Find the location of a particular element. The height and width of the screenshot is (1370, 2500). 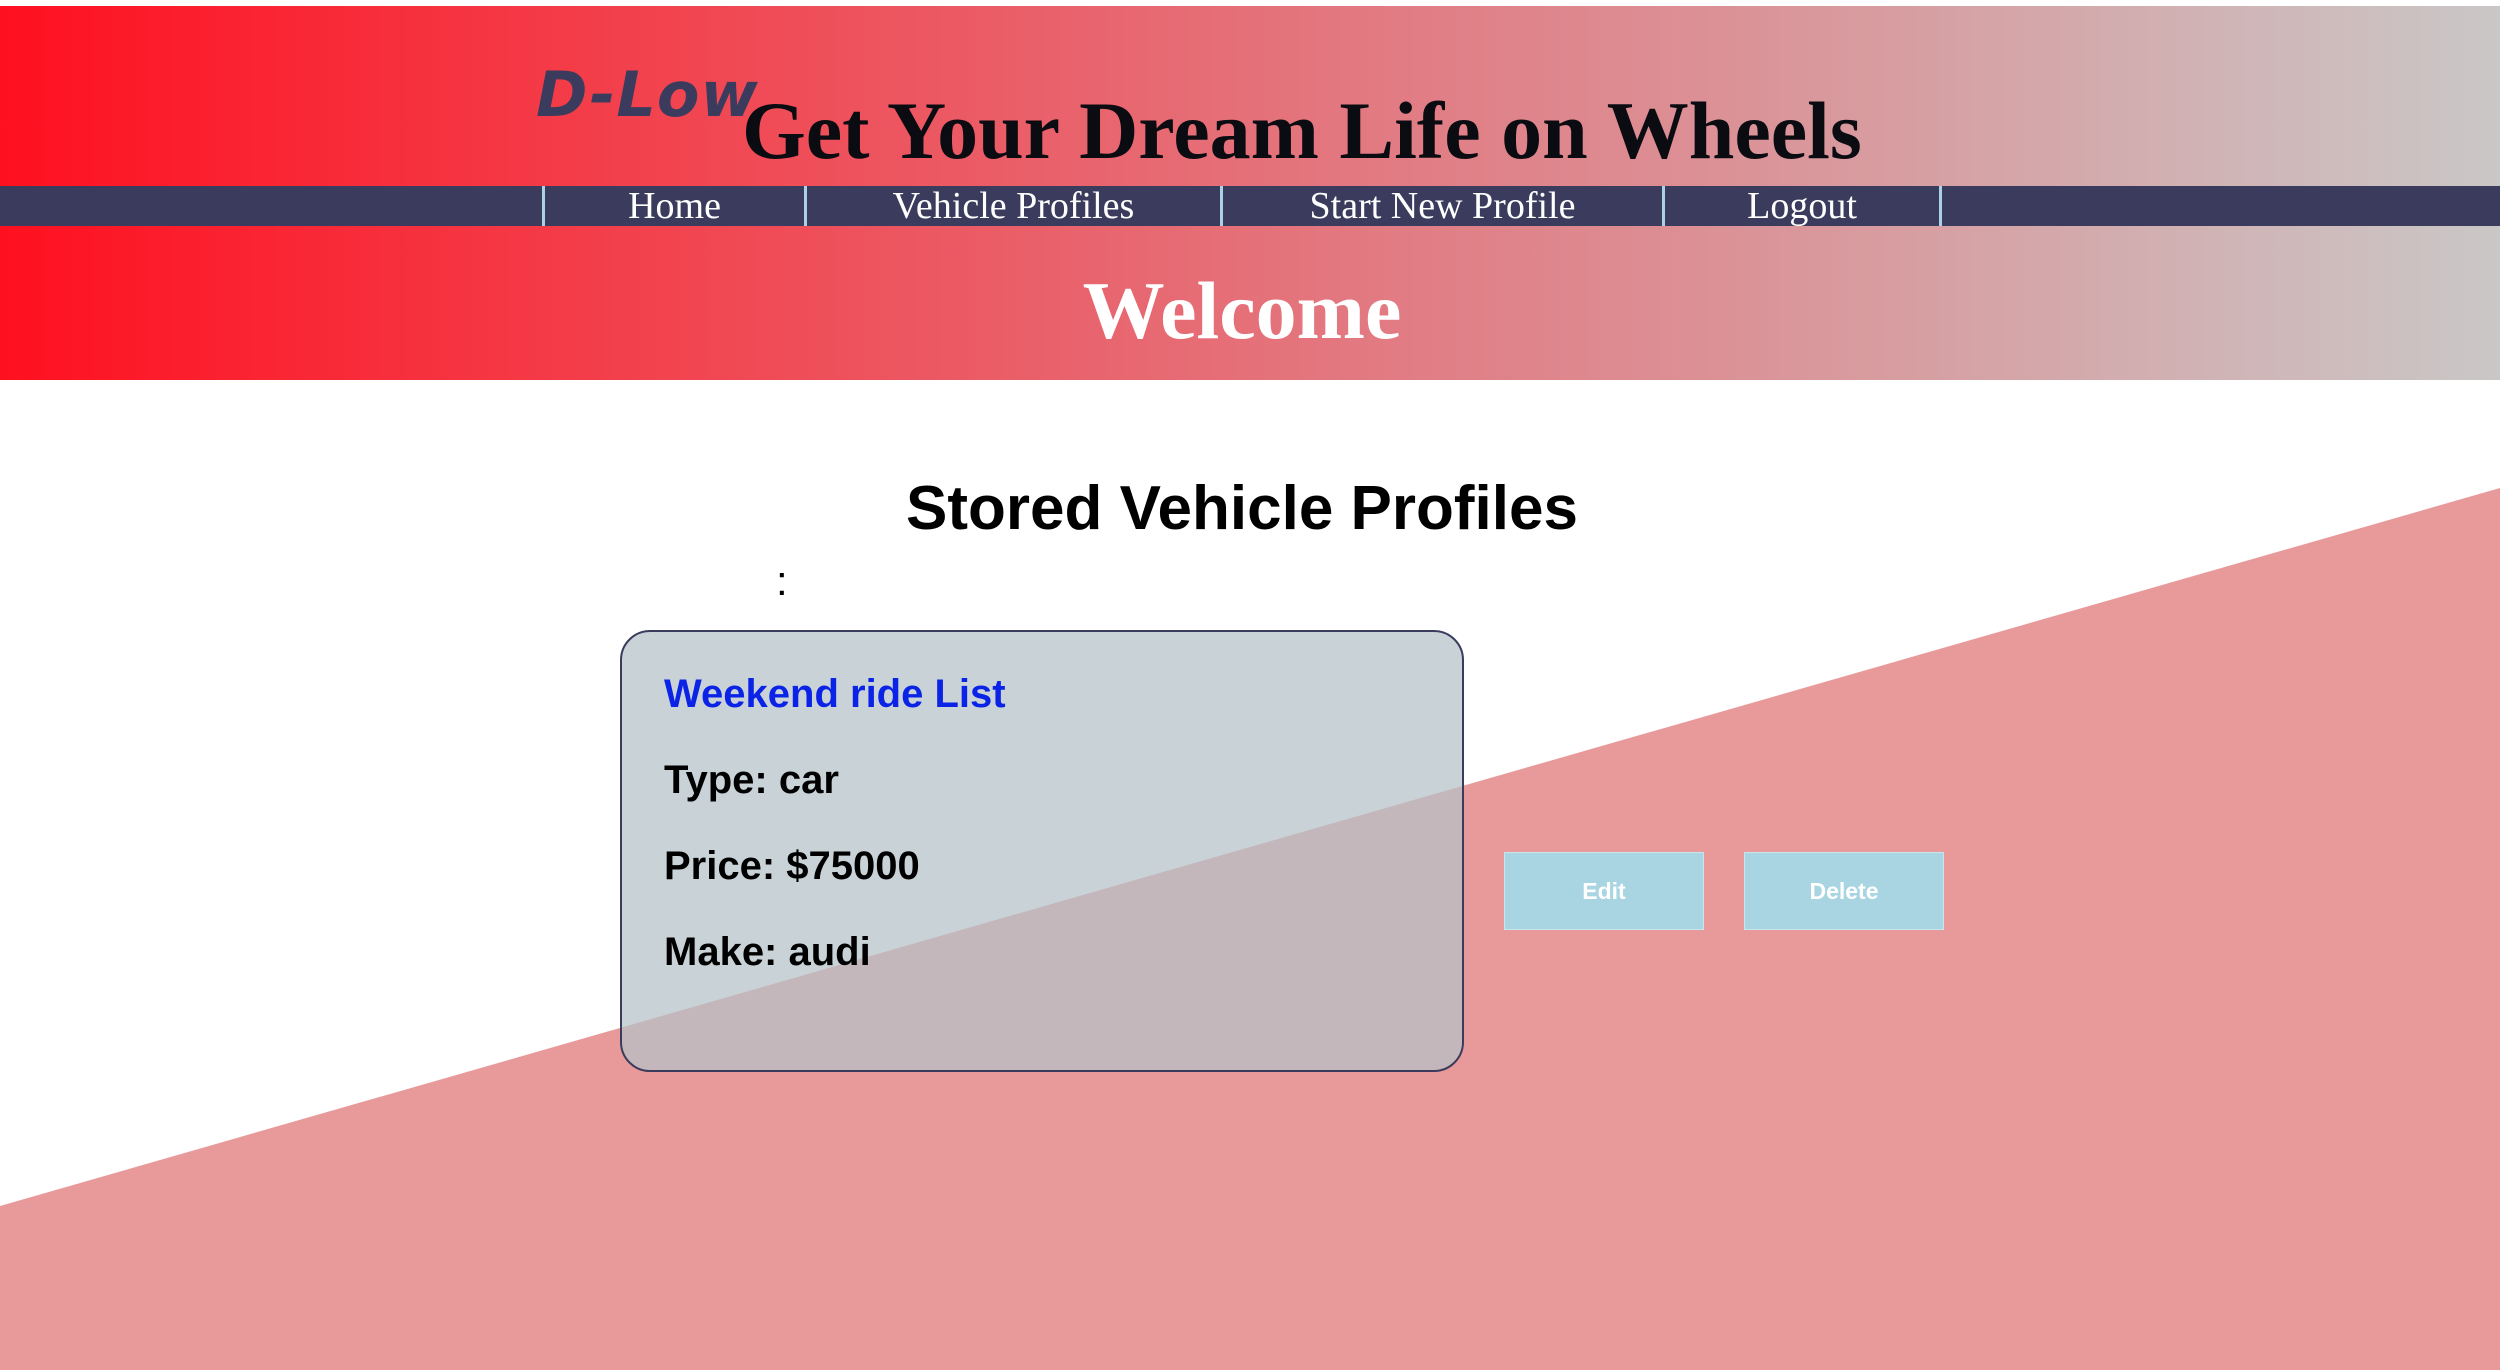

nav-logout-link: Logout is located at coordinates (1802, 206).